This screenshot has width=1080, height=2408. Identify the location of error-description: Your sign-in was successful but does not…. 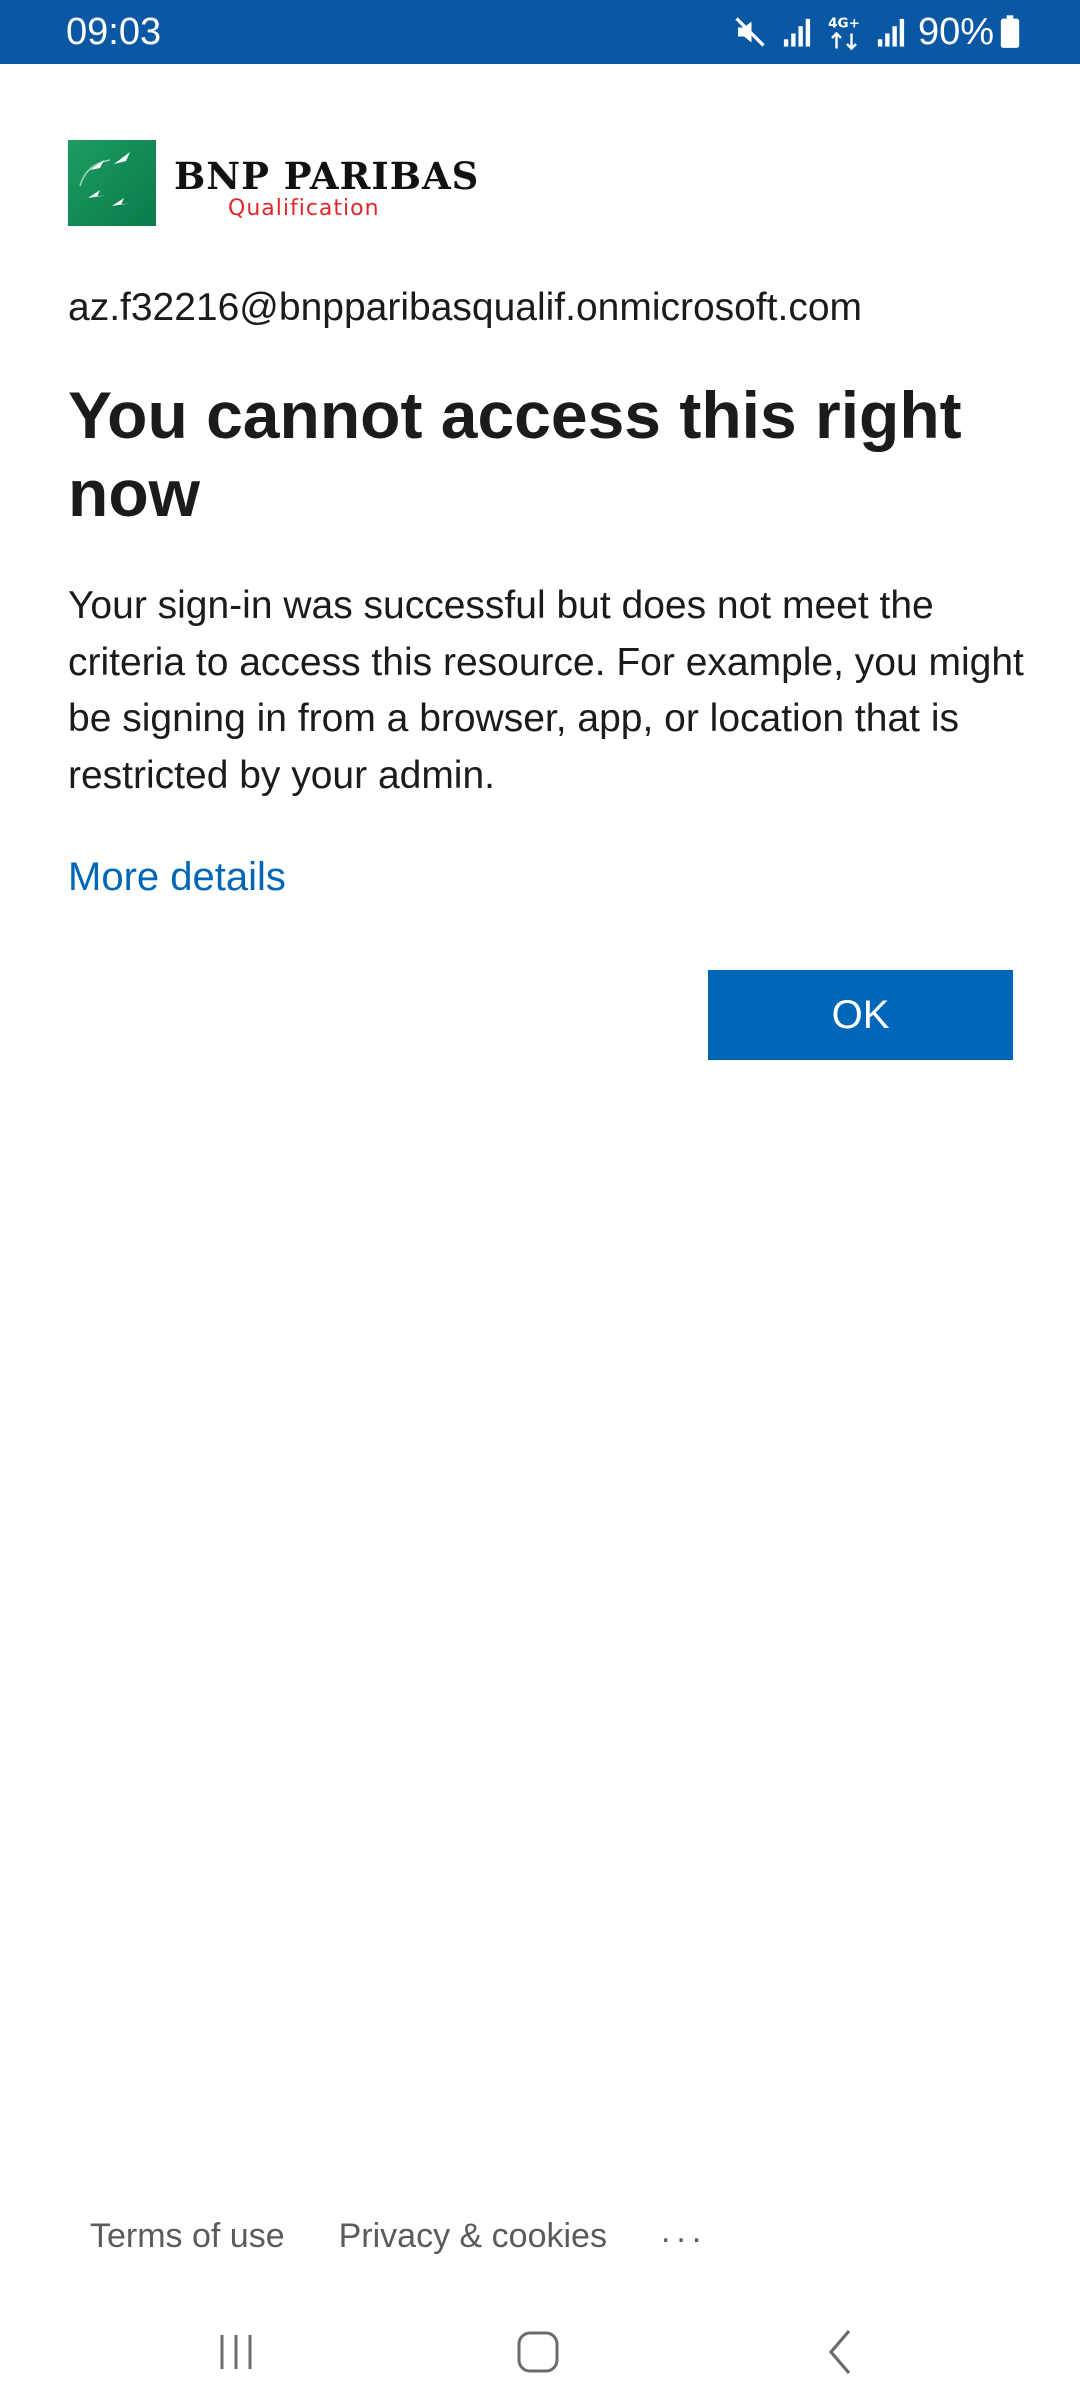
(546, 690).